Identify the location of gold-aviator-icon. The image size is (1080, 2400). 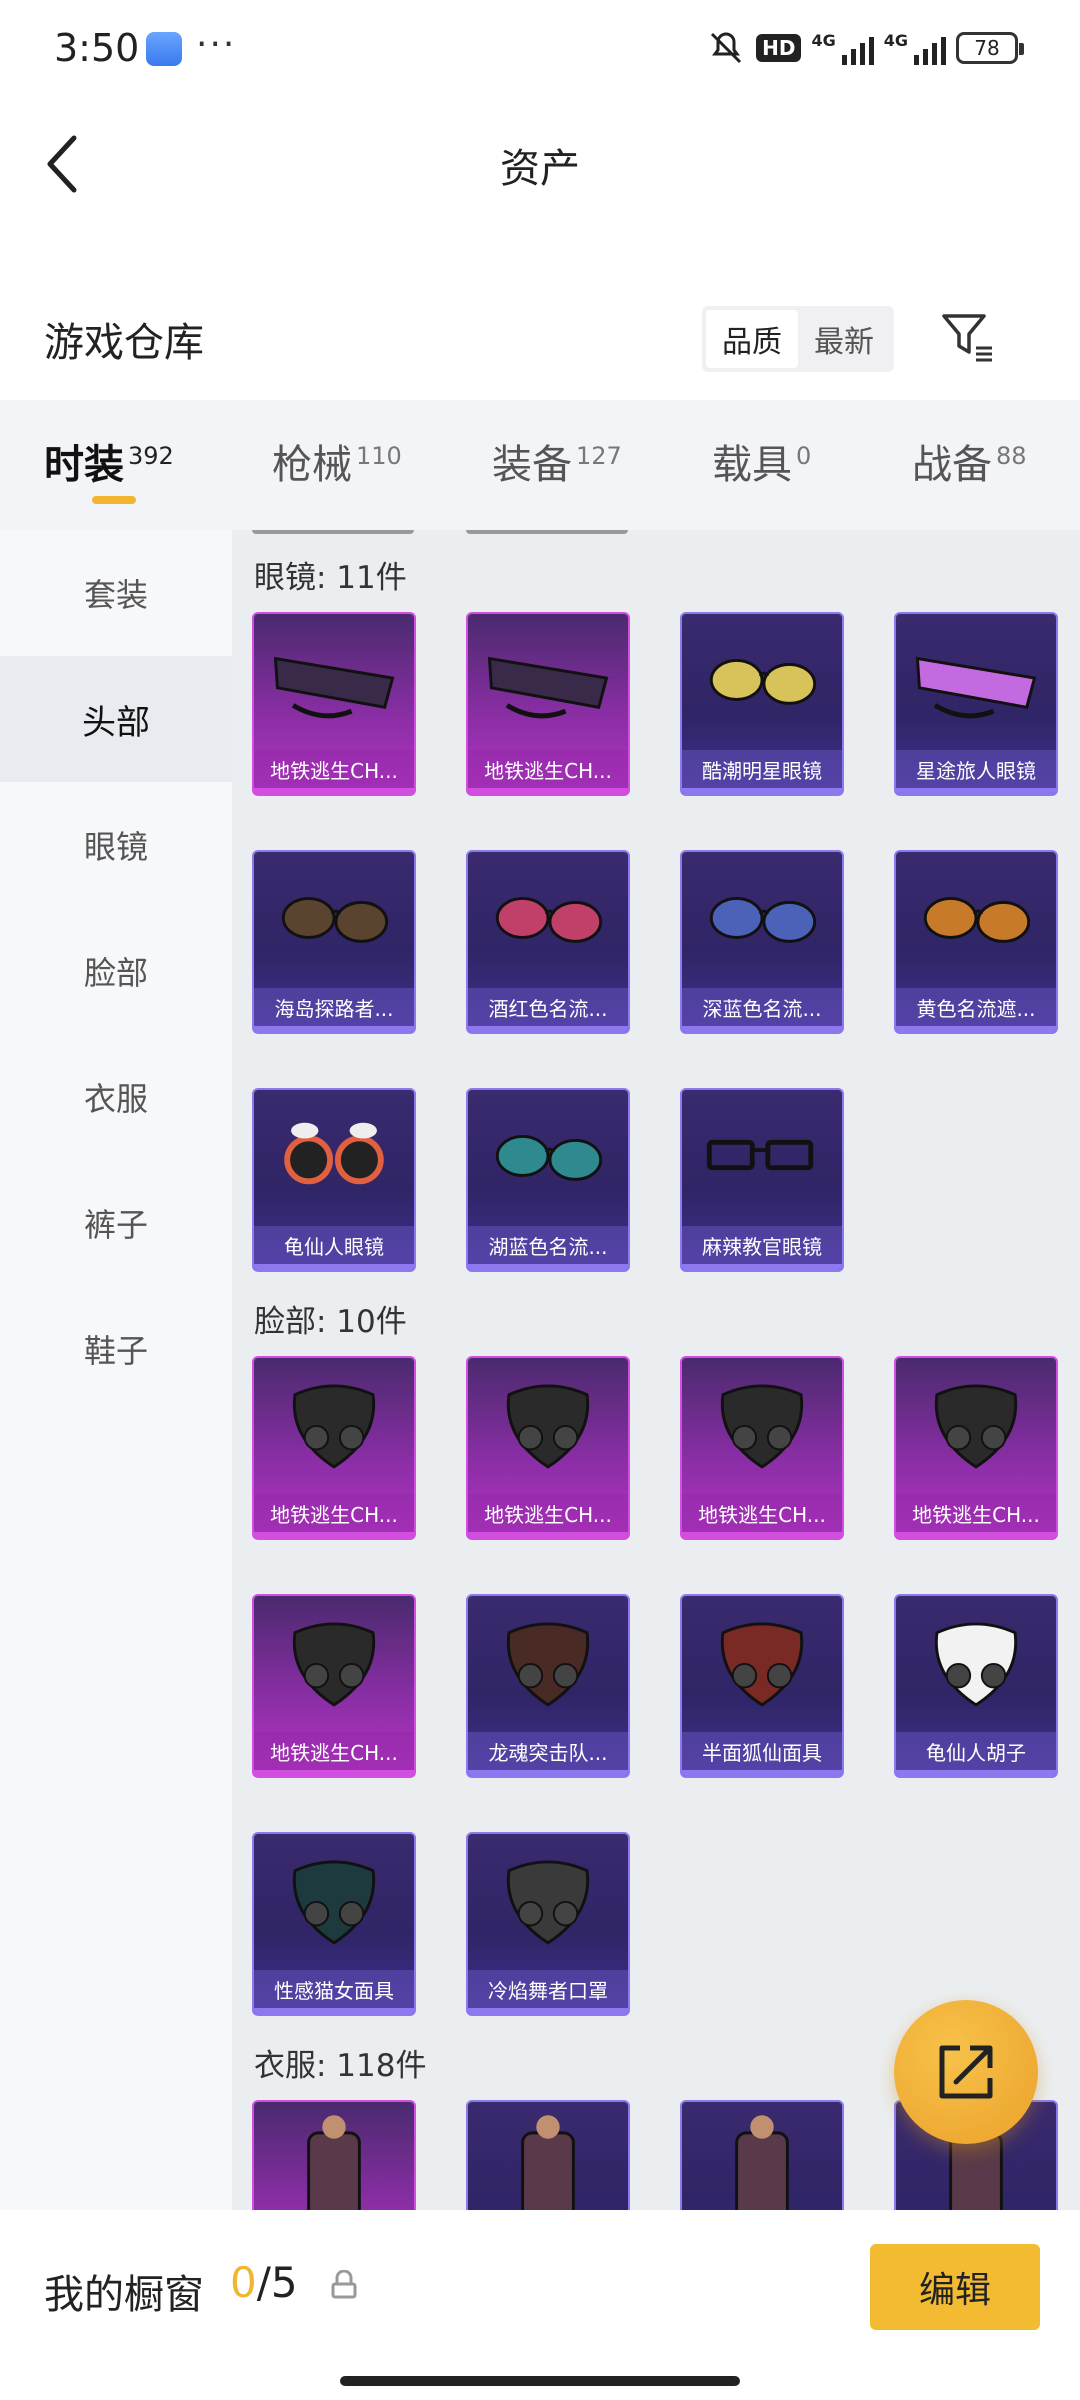
(763, 682).